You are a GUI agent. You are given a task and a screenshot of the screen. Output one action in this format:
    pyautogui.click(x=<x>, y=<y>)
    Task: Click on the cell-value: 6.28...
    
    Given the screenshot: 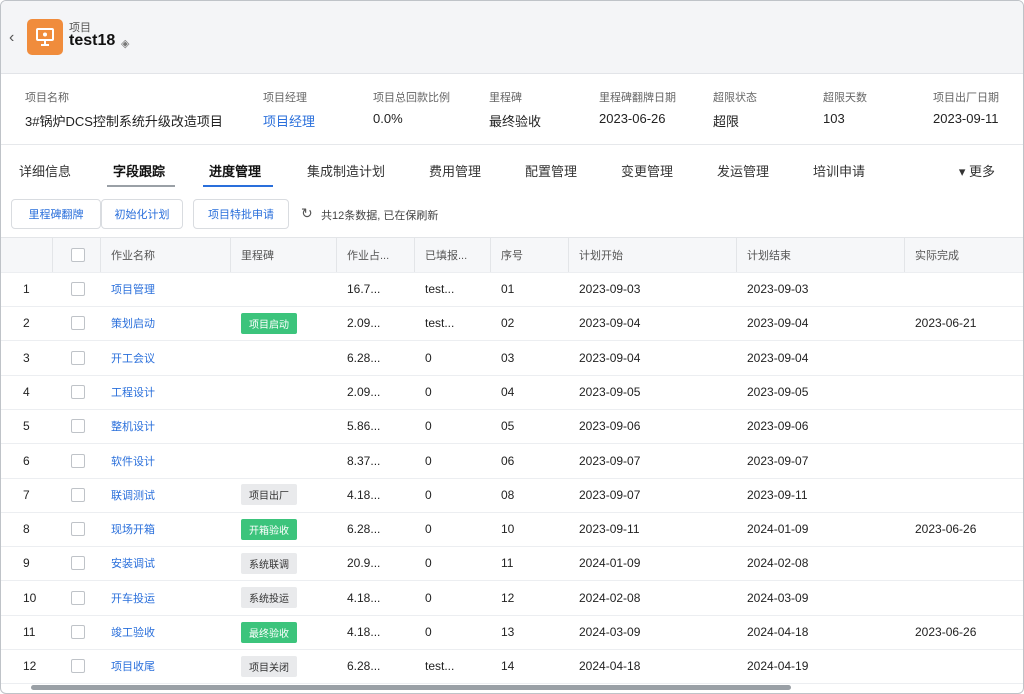 What is the action you would take?
    pyautogui.click(x=364, y=666)
    